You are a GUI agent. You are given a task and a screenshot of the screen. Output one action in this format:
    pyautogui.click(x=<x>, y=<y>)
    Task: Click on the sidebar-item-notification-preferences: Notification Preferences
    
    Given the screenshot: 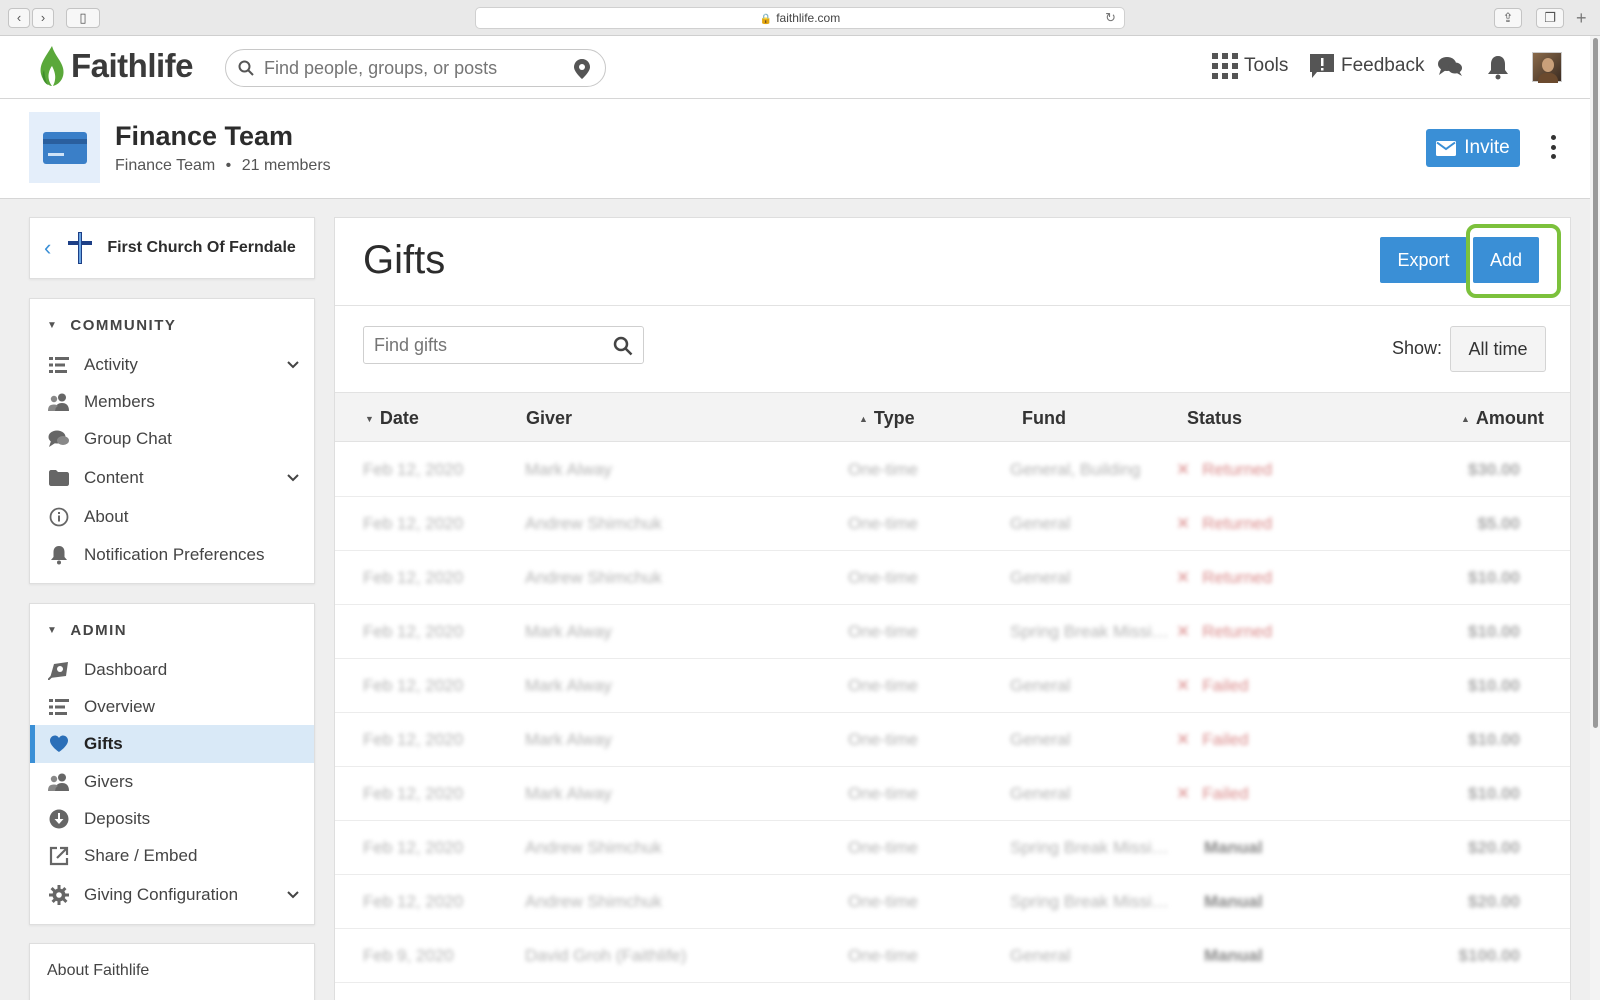 What is the action you would take?
    pyautogui.click(x=172, y=555)
    